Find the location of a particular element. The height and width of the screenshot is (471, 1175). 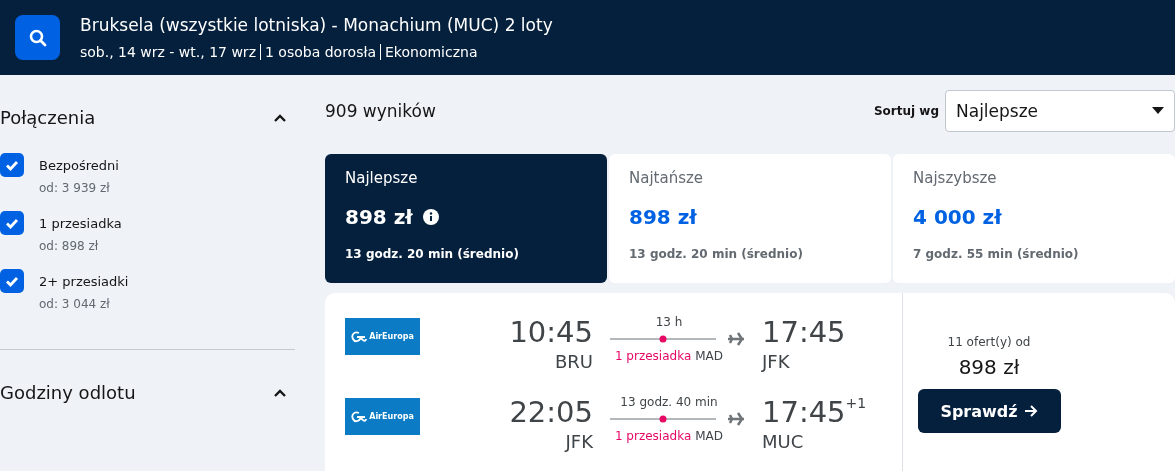

tab-label: Najszybsze is located at coordinates (955, 178).